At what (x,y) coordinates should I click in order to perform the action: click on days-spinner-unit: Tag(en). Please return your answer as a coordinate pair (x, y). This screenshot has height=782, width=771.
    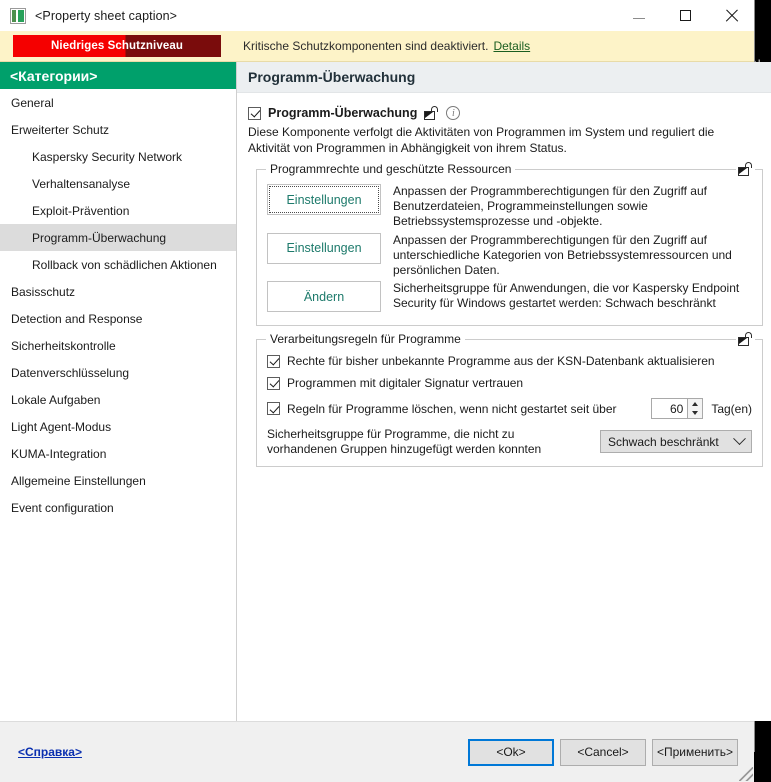
    Looking at the image, I should click on (731, 408).